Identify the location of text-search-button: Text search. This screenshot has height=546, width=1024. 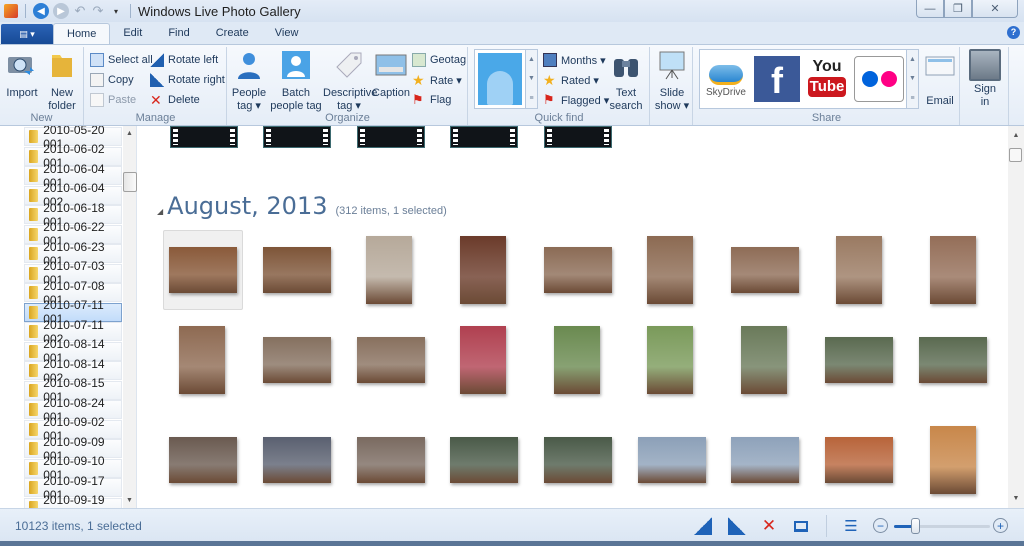
(626, 81).